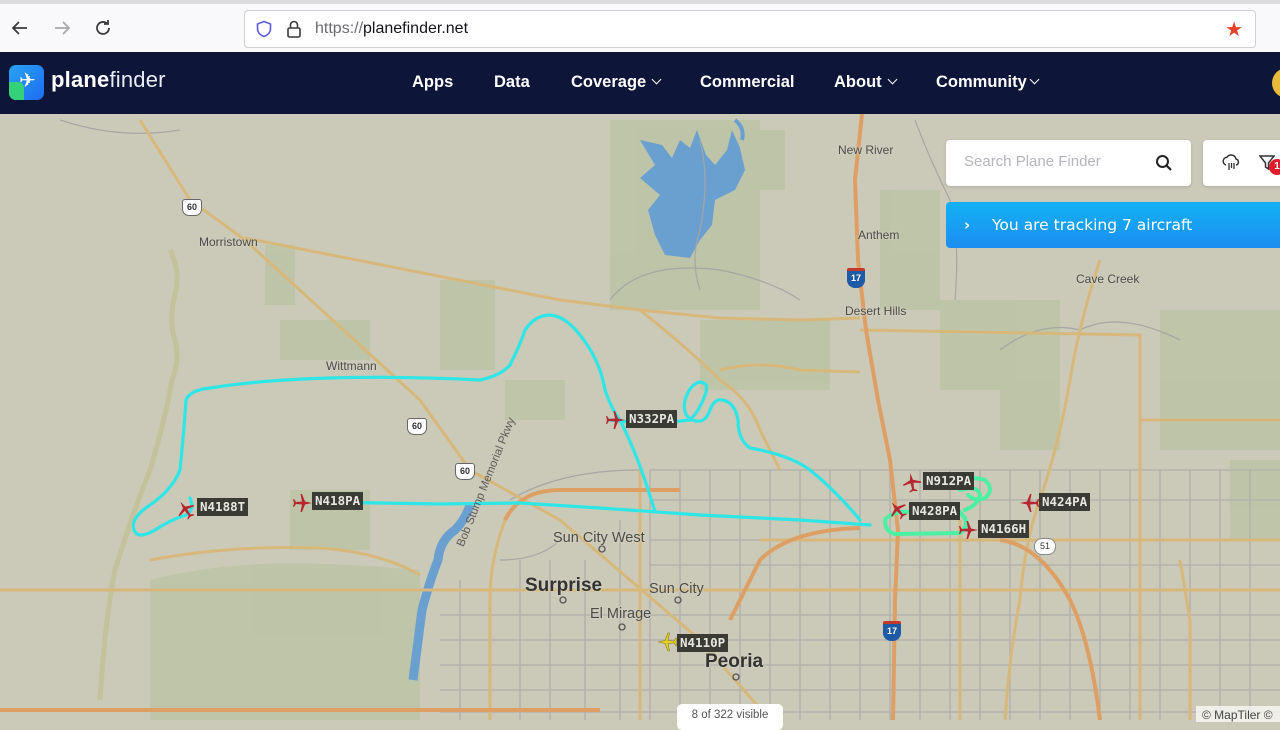 This screenshot has height=730, width=1280. What do you see at coordinates (294, 29) in the screenshot?
I see `lock-icon` at bounding box center [294, 29].